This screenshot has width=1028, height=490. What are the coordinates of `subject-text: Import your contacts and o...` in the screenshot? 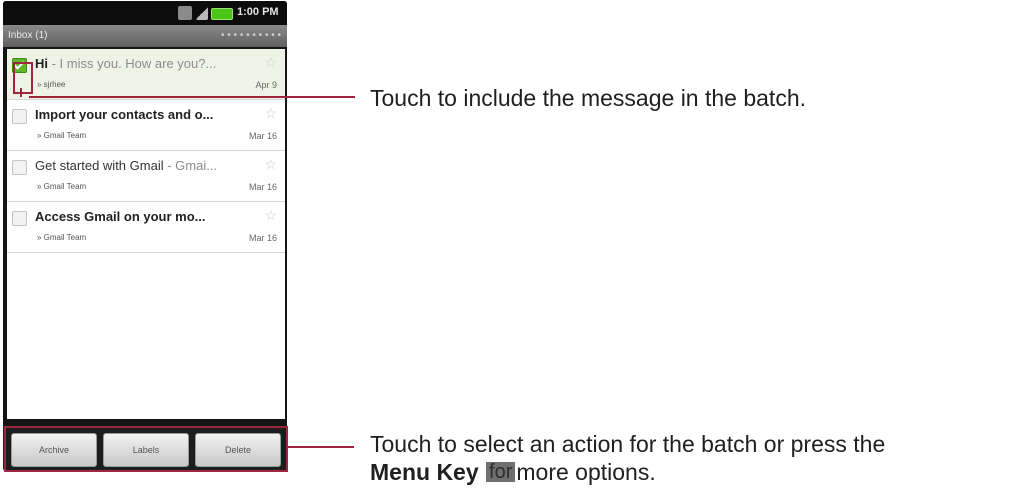 It's located at (124, 114).